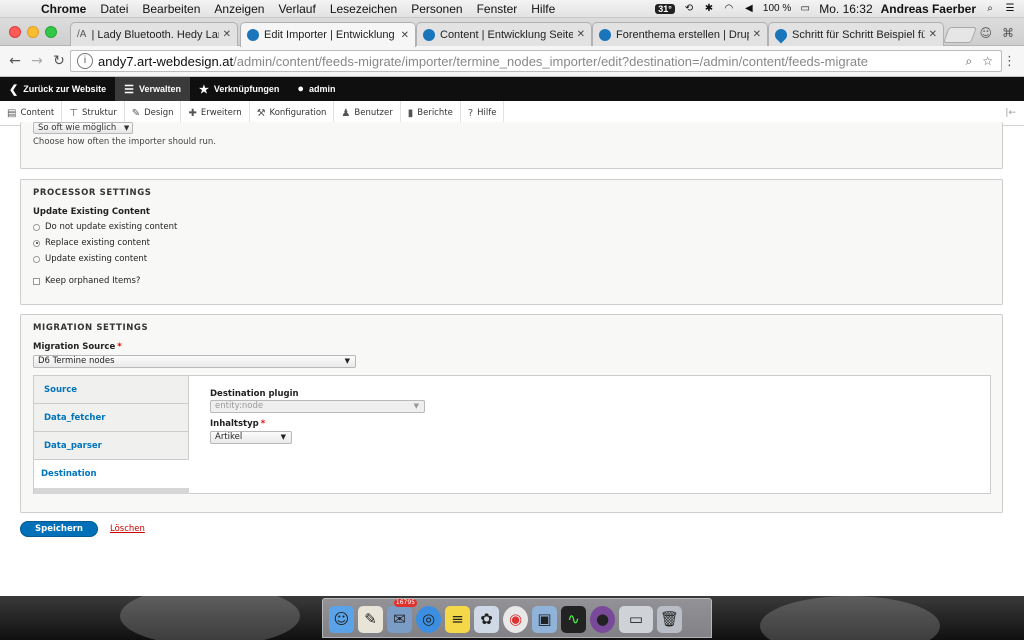  I want to click on extension-icon: ⌘, so click(1008, 33).